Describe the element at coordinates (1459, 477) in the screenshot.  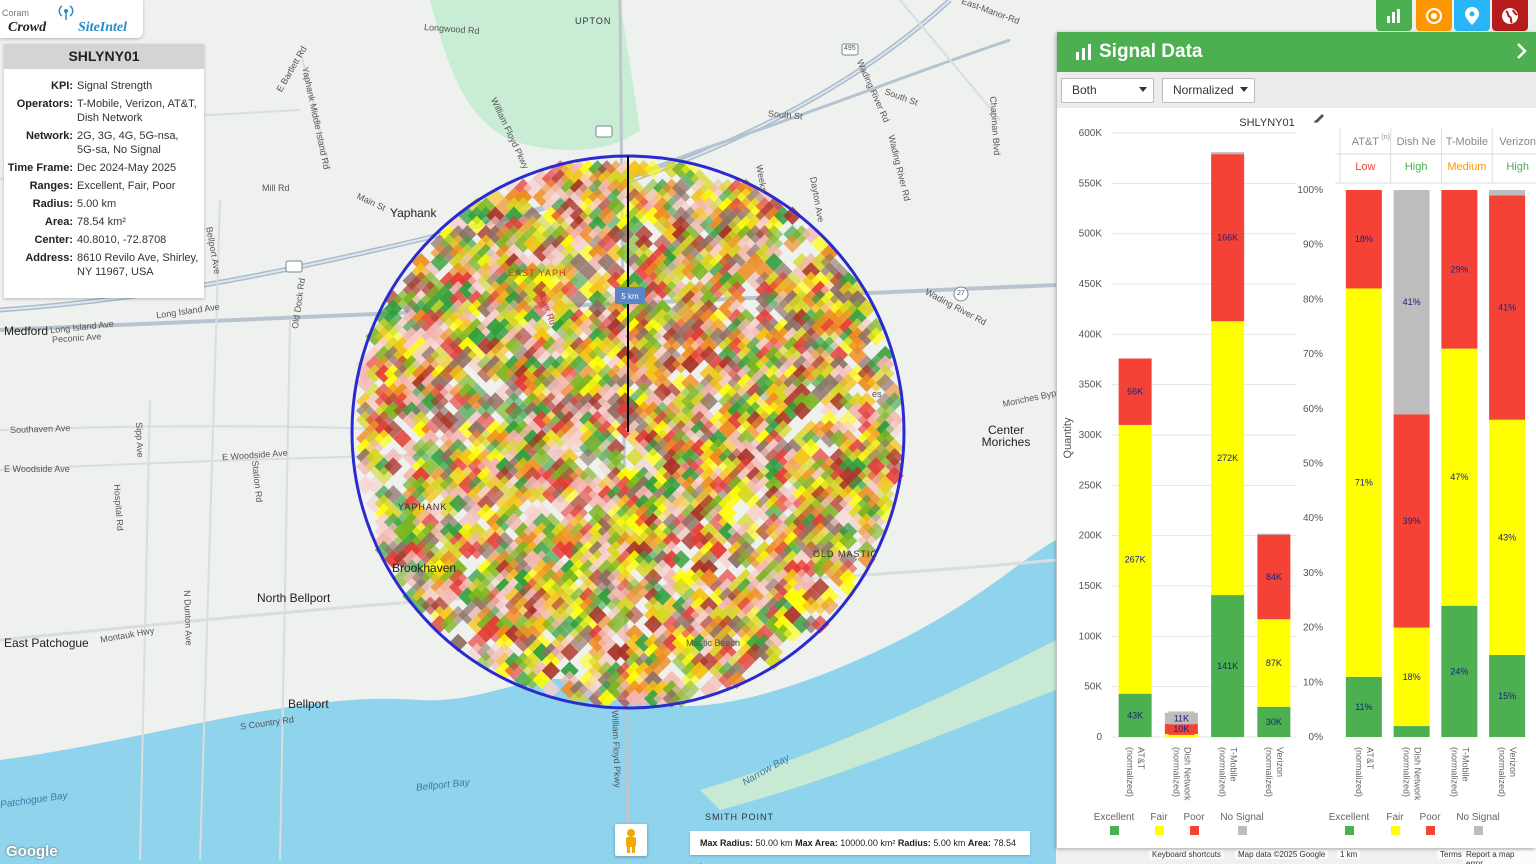
I see `data-label: 47%` at that location.